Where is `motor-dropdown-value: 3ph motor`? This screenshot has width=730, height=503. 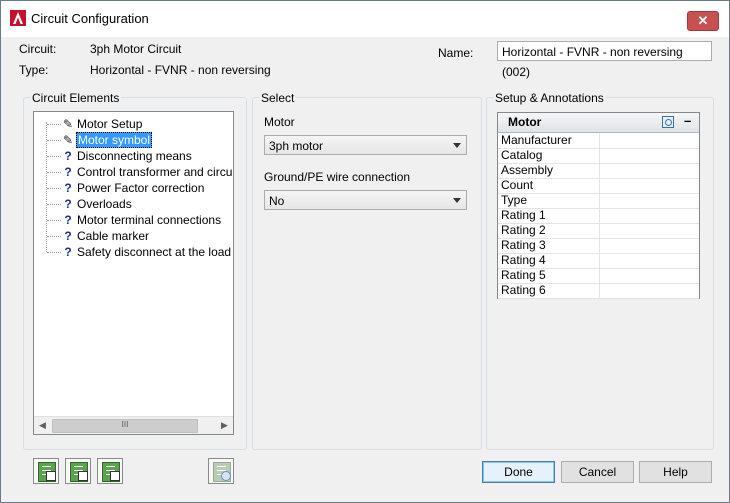
motor-dropdown-value: 3ph motor is located at coordinates (296, 146).